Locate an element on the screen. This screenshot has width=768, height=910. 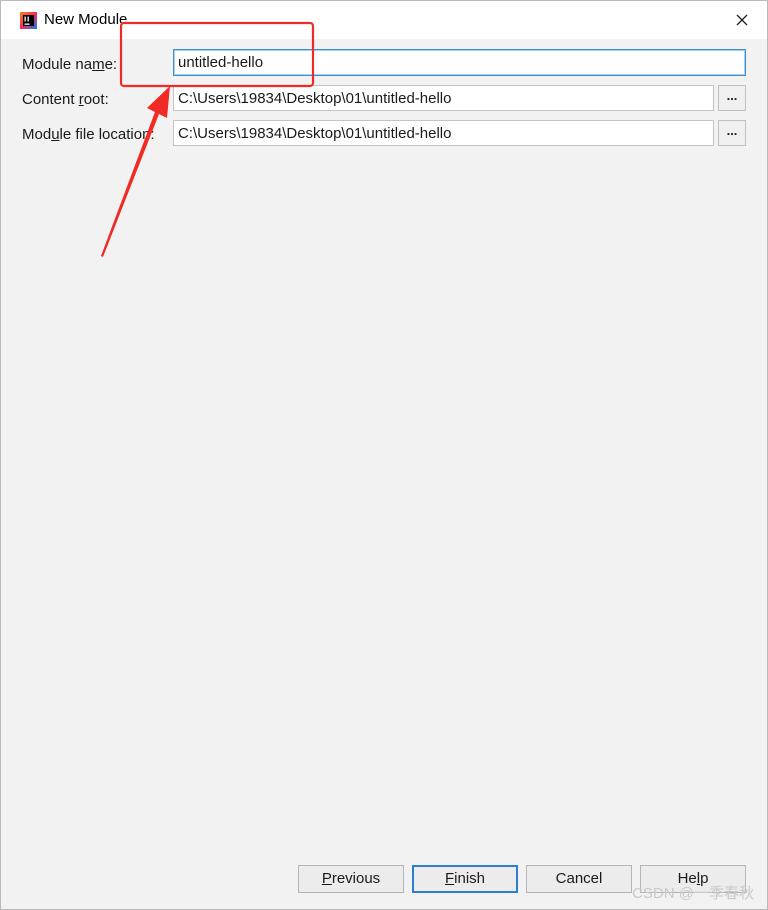
module-name-label: Module name: is located at coordinates (70, 64).